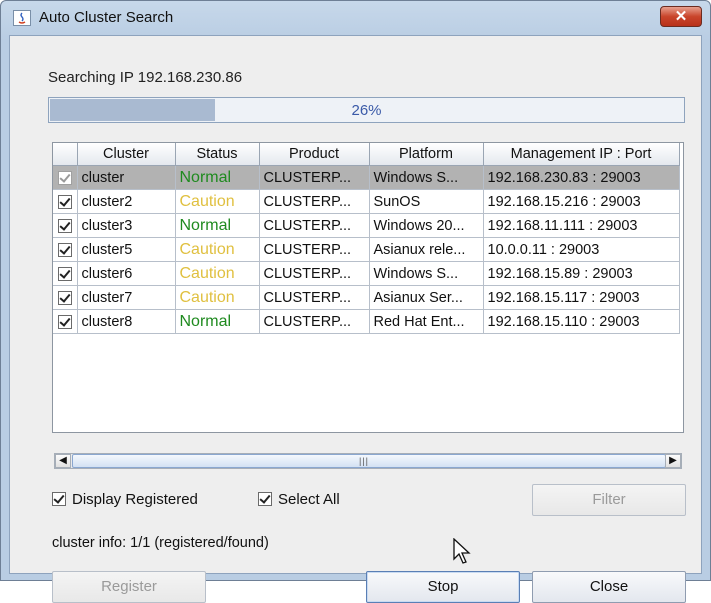 The image size is (711, 603). I want to click on cell-management-ip: 10.0.0.11 : 29003, so click(581, 249).